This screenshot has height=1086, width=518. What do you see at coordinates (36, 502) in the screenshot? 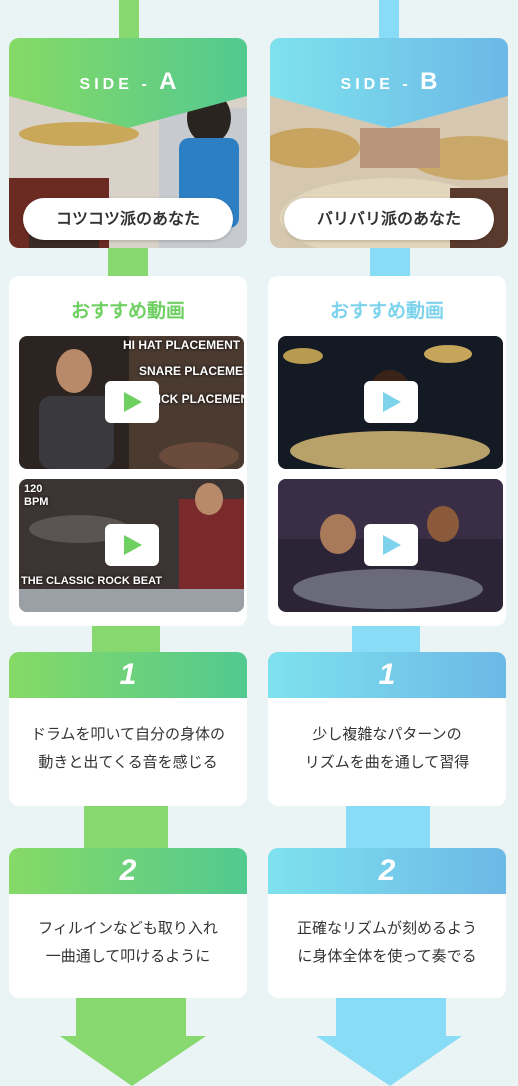
I see `video-overlay-text: BPM` at bounding box center [36, 502].